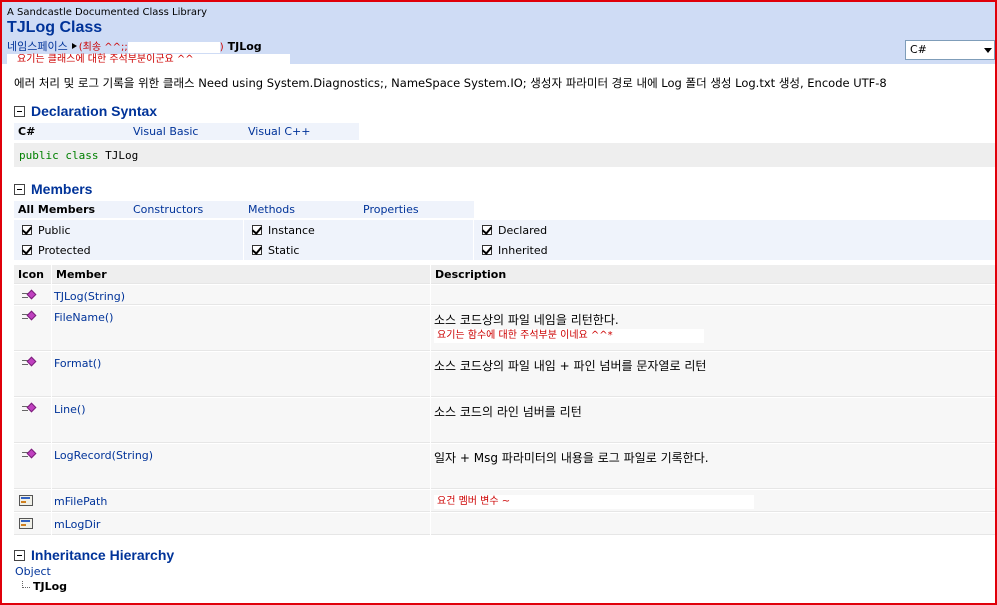 The width and height of the screenshot is (997, 605). I want to click on filter-label: Inherited, so click(523, 250).